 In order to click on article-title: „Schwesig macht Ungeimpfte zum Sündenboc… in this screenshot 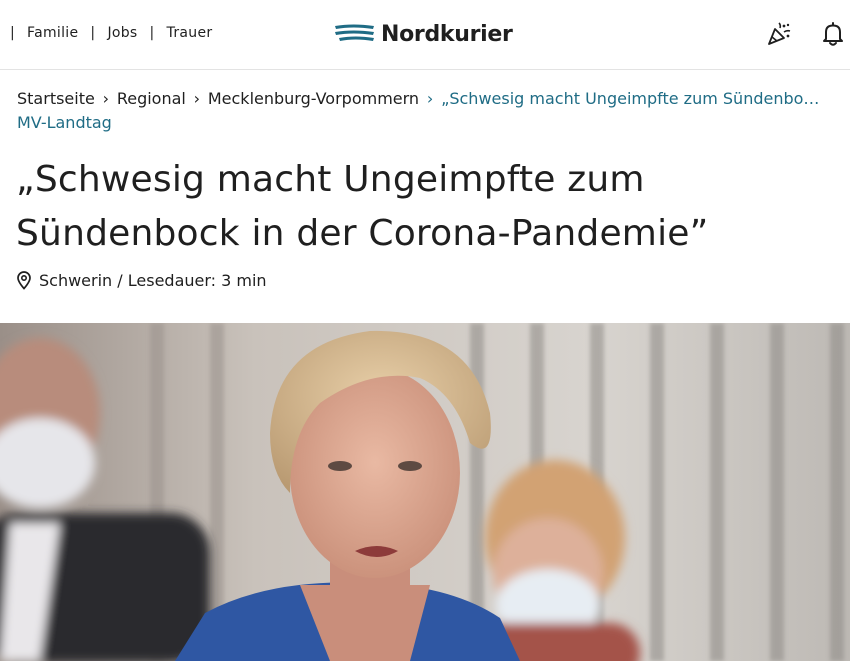, I will do `click(362, 206)`.